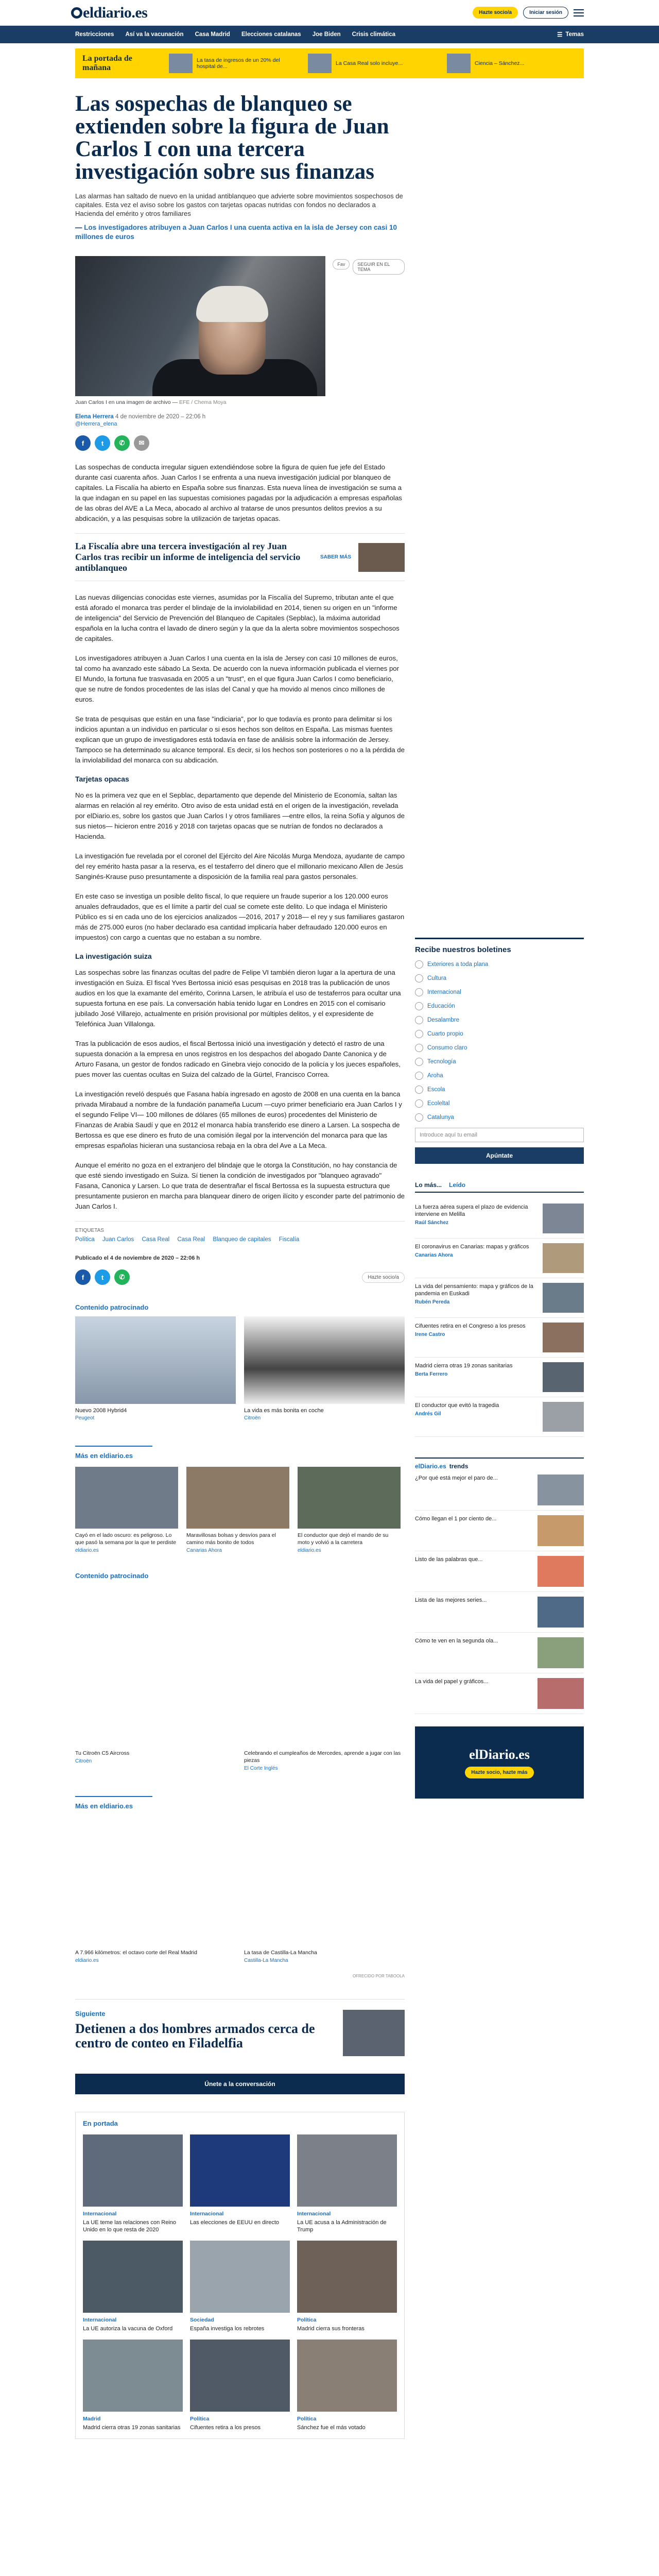  I want to click on login-button: Iniciar sesión, so click(545, 13).